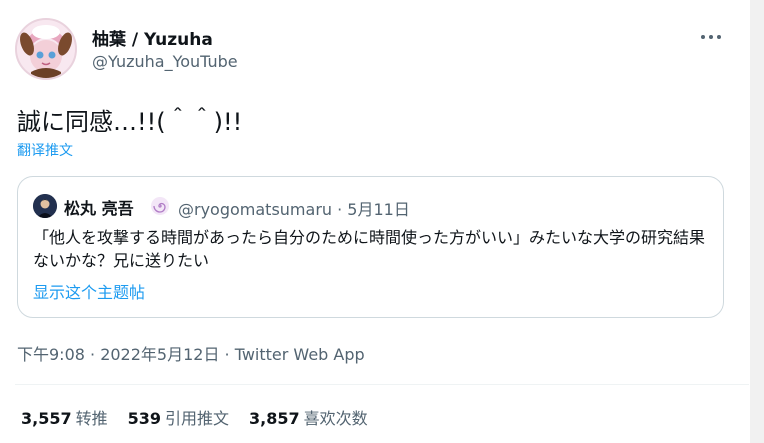 The width and height of the screenshot is (764, 443). I want to click on quoted-author-name: 松丸 亮吾, so click(99, 207).